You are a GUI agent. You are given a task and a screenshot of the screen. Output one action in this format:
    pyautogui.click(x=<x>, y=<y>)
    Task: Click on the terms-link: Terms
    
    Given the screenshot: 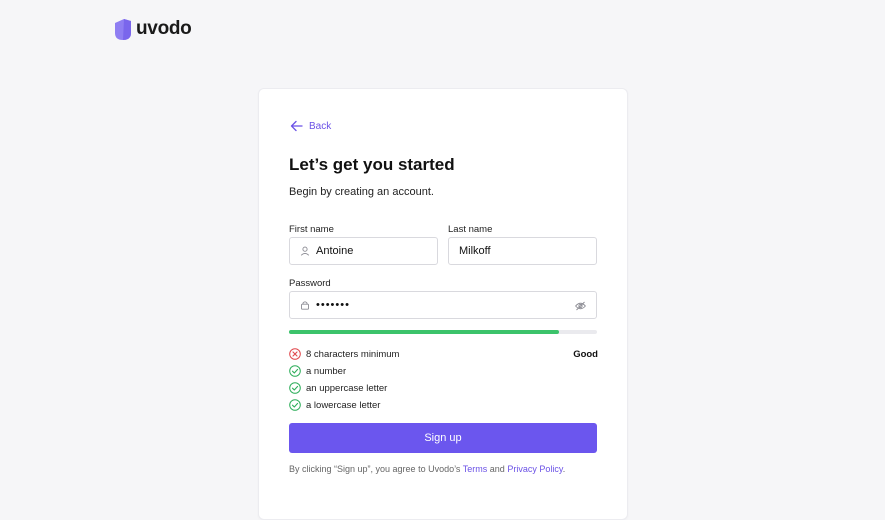 What is the action you would take?
    pyautogui.click(x=475, y=469)
    